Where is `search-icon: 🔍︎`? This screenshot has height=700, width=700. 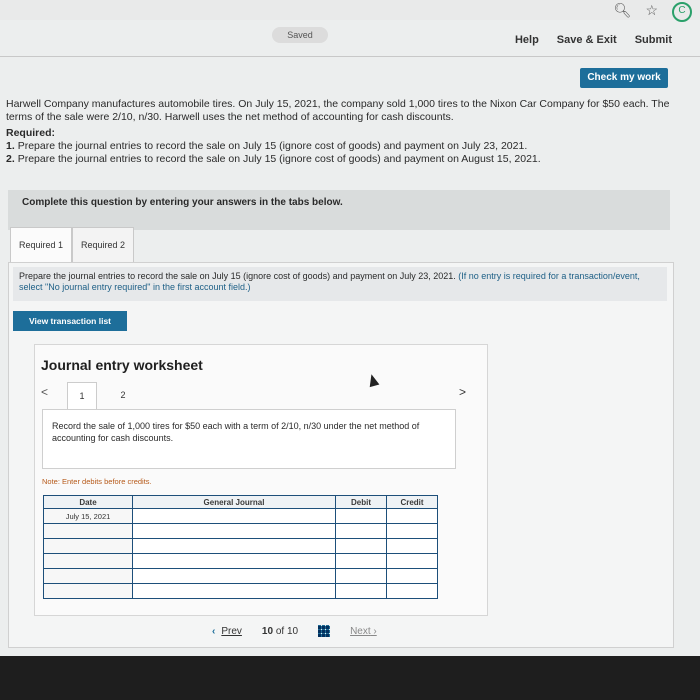
search-icon: 🔍︎ is located at coordinates (623, 12).